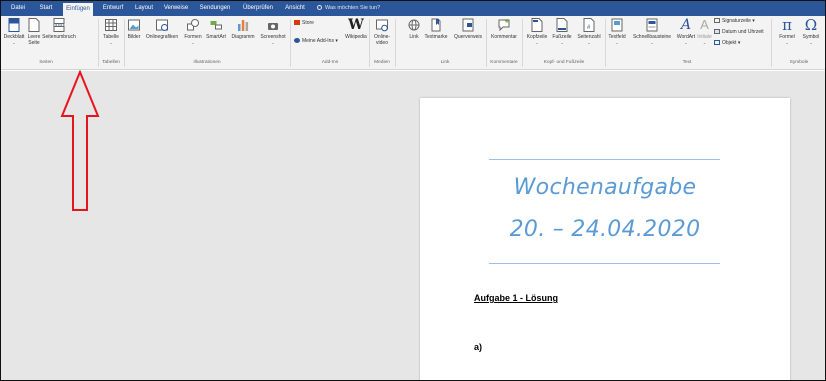  I want to click on objekt-button: Objekt ▾, so click(727, 43).